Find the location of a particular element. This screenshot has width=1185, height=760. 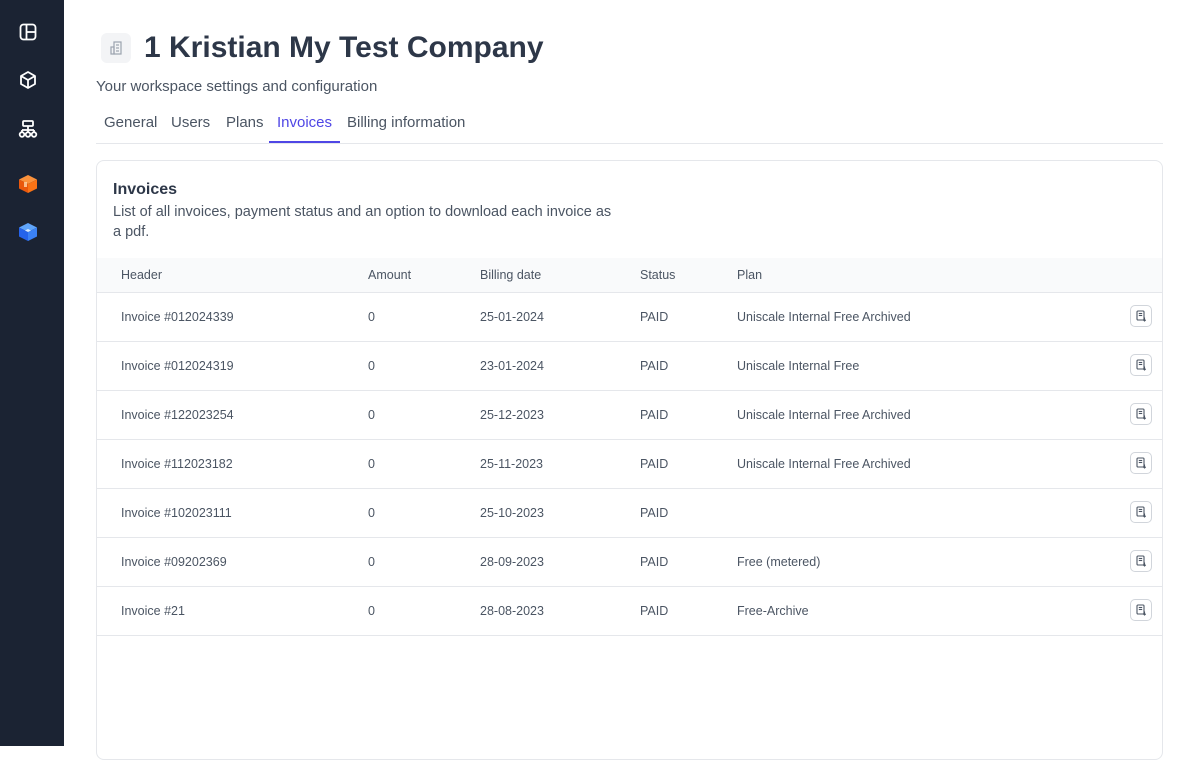

invoice-plan: Free-Archive is located at coordinates (773, 611).